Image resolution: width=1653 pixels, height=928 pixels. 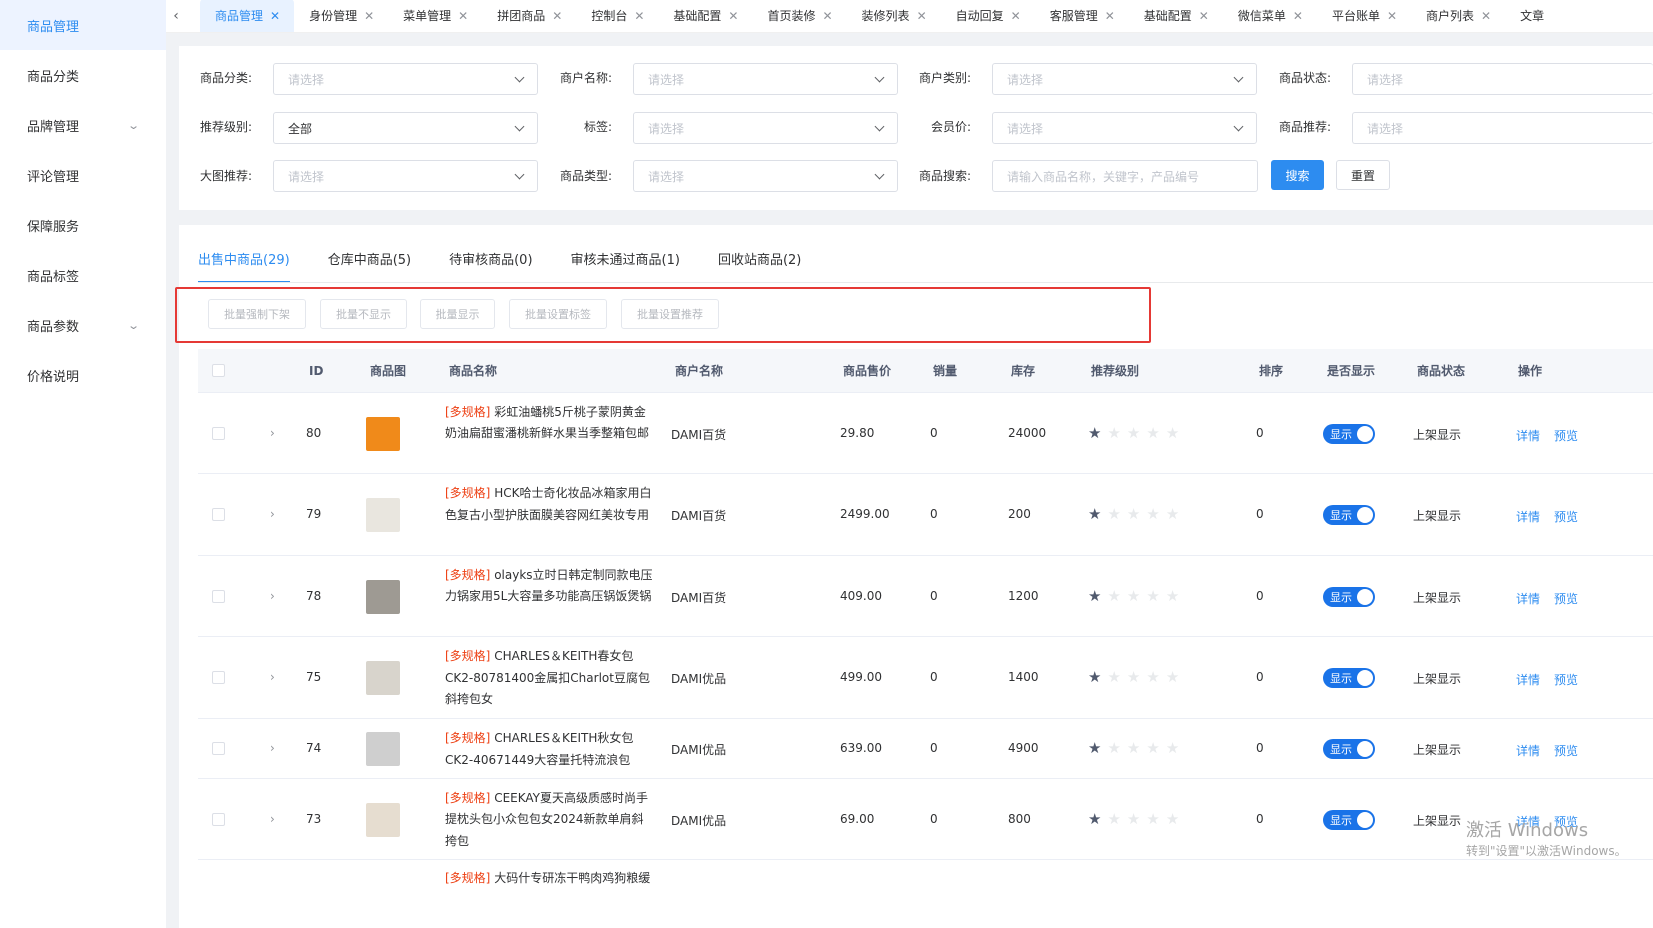 I want to click on batch-set-tag-button: 批量设置标签, so click(x=558, y=314).